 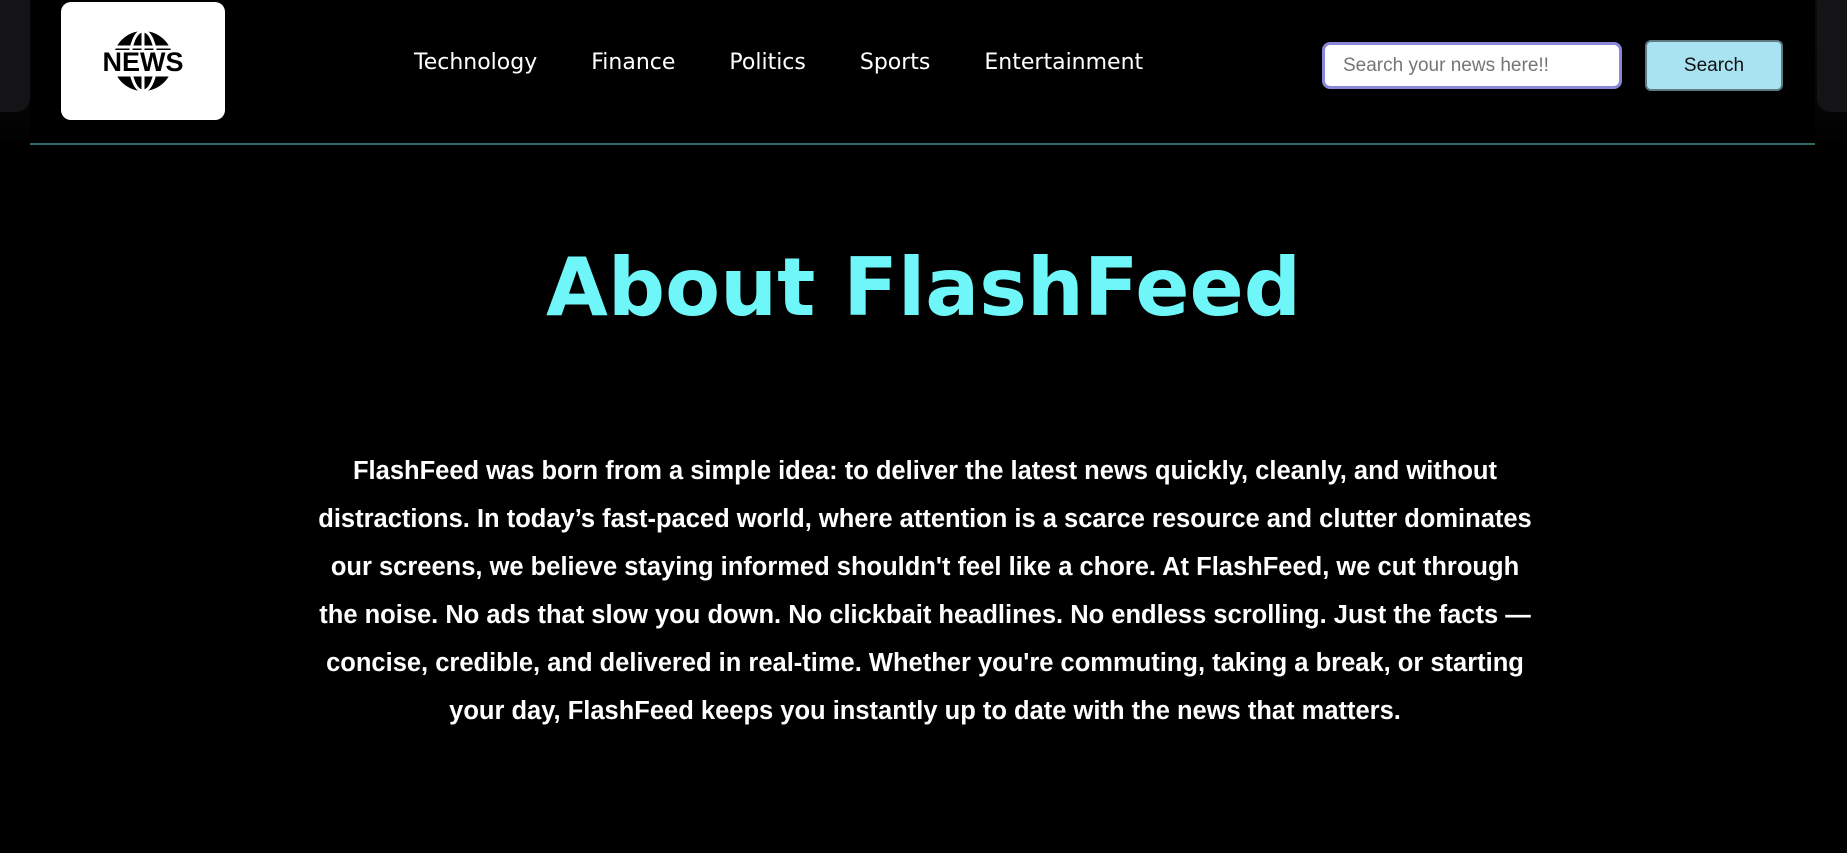 What do you see at coordinates (1832, 56) in the screenshot?
I see `header-edge-right` at bounding box center [1832, 56].